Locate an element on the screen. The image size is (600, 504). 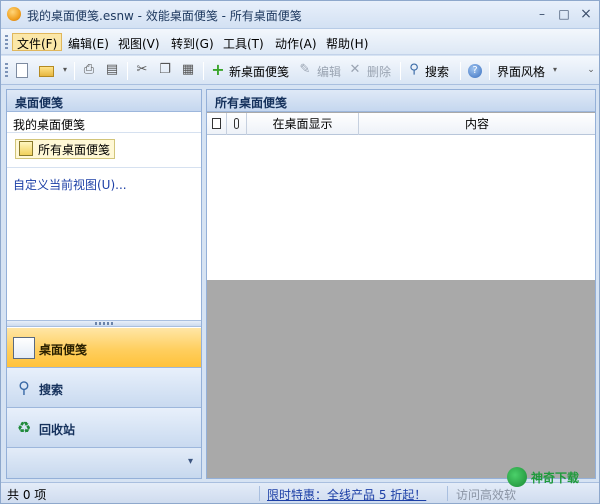
plus-icon: + is located at coordinates (218, 70).